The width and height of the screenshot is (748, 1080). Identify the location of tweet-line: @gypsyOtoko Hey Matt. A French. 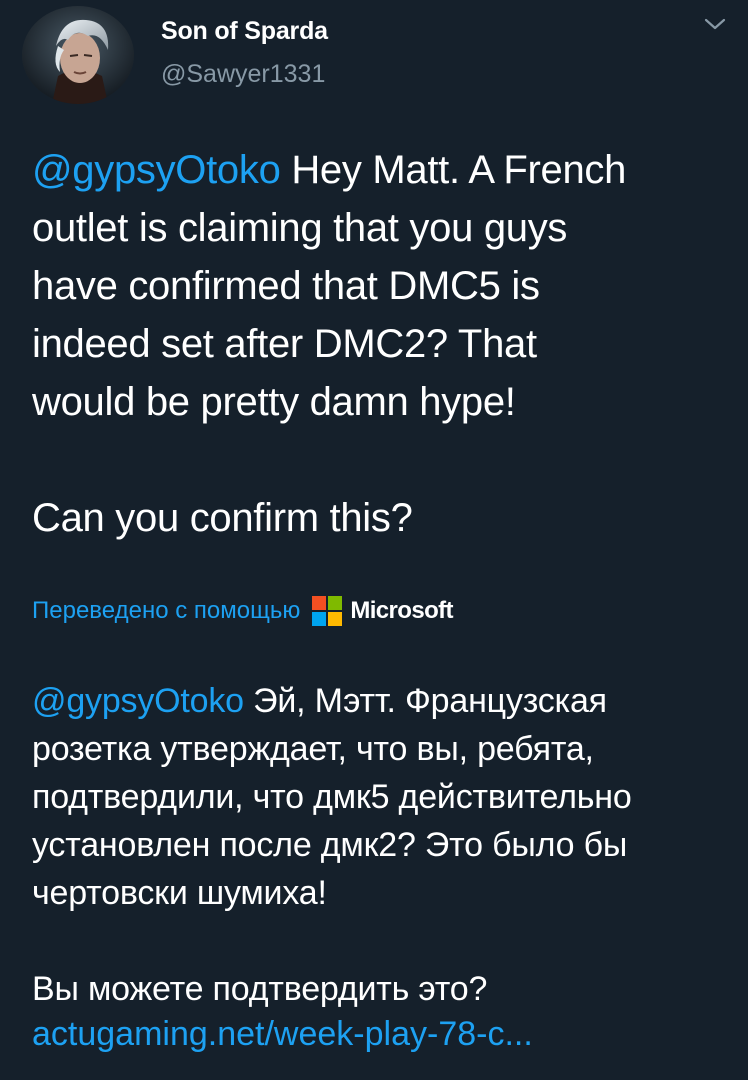
(382, 170).